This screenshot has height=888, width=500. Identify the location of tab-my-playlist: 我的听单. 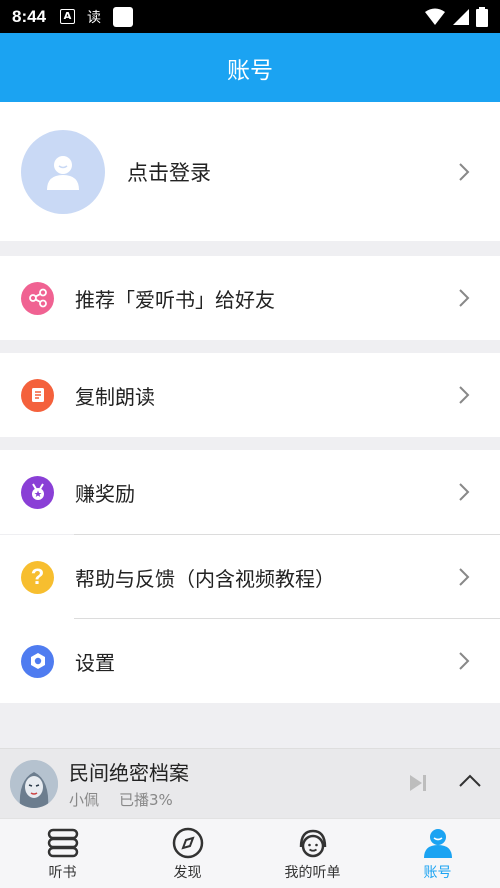
(312, 853).